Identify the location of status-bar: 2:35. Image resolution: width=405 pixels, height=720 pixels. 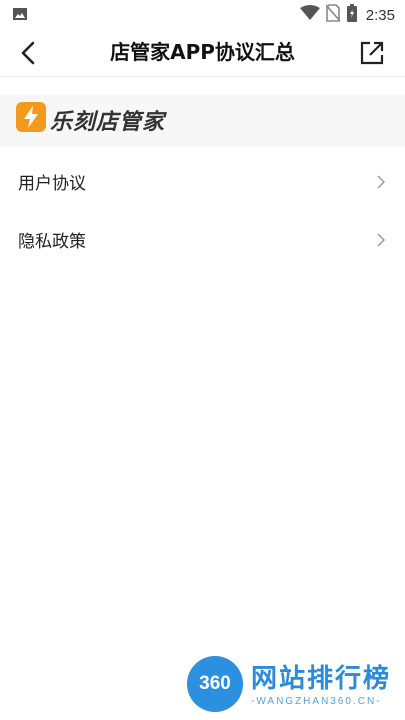
(202, 14).